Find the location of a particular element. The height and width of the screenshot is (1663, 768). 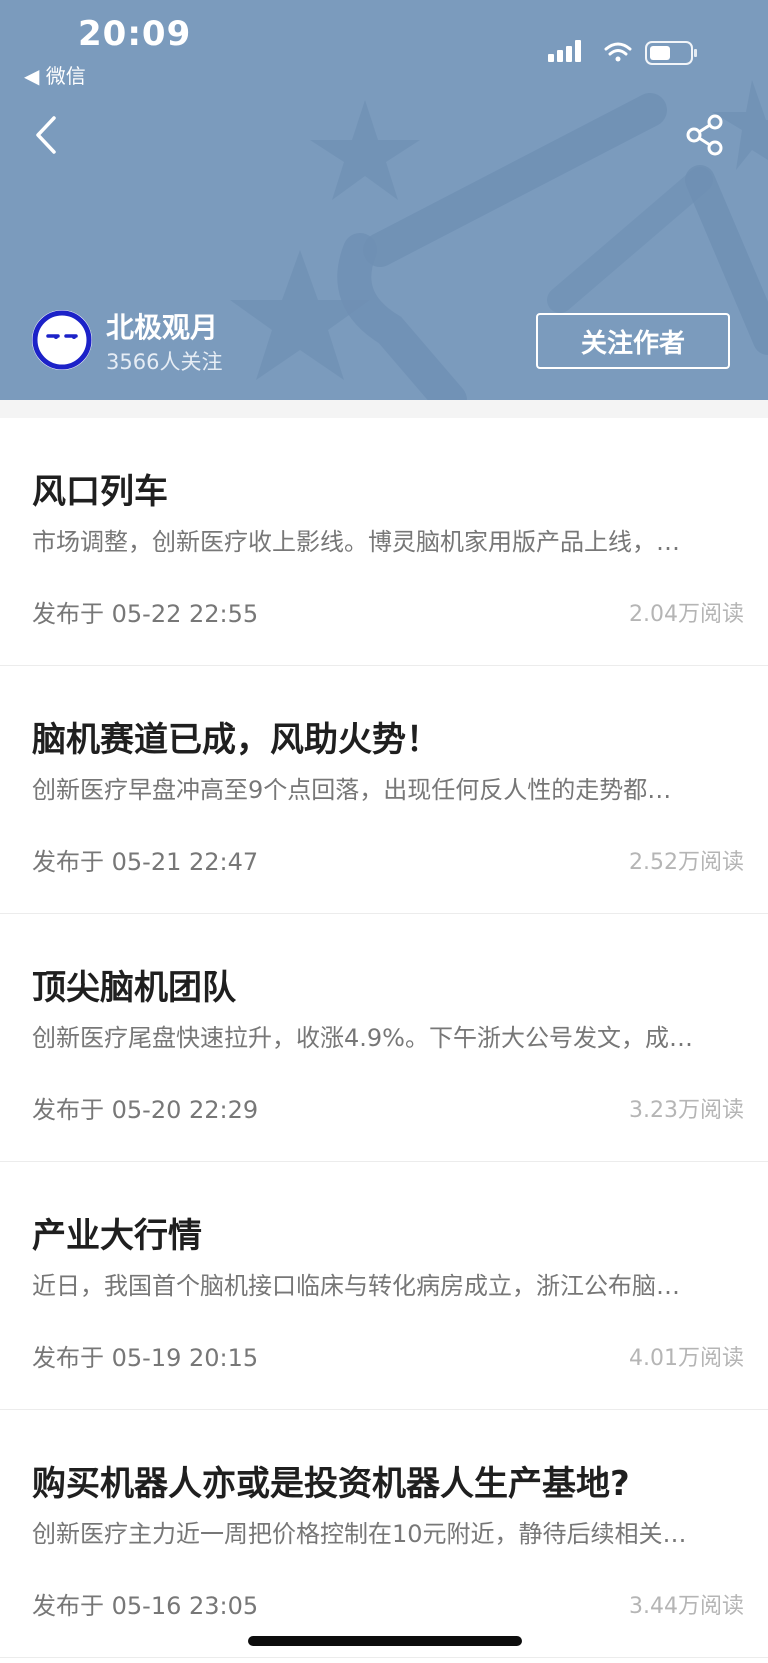

section-divider is located at coordinates (384, 409).